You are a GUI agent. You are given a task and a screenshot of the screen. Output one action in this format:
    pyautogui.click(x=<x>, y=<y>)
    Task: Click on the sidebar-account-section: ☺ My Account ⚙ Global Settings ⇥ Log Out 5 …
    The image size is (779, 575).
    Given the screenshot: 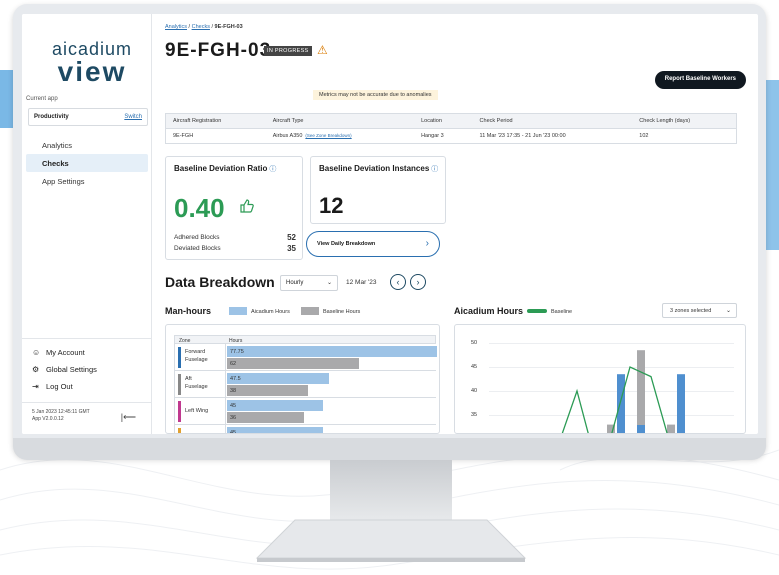 What is the action you would take?
    pyautogui.click(x=87, y=386)
    